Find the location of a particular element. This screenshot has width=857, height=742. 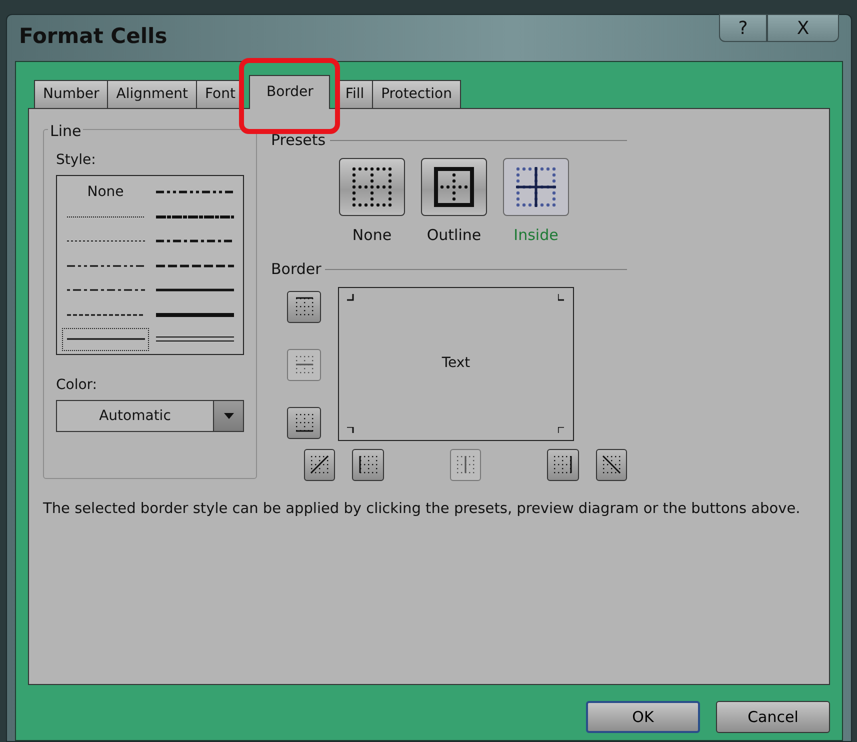

line-style-option is located at coordinates (105, 339).